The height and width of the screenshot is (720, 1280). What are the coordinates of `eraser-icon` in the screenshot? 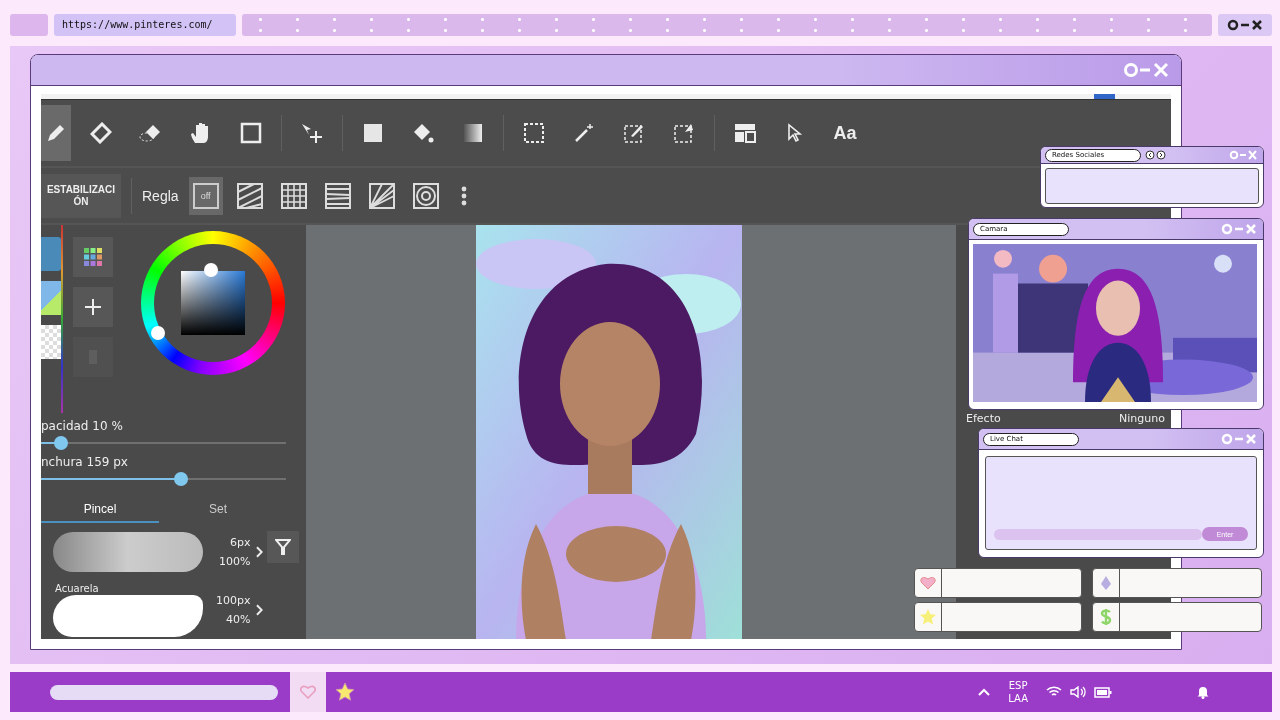 It's located at (101, 133).